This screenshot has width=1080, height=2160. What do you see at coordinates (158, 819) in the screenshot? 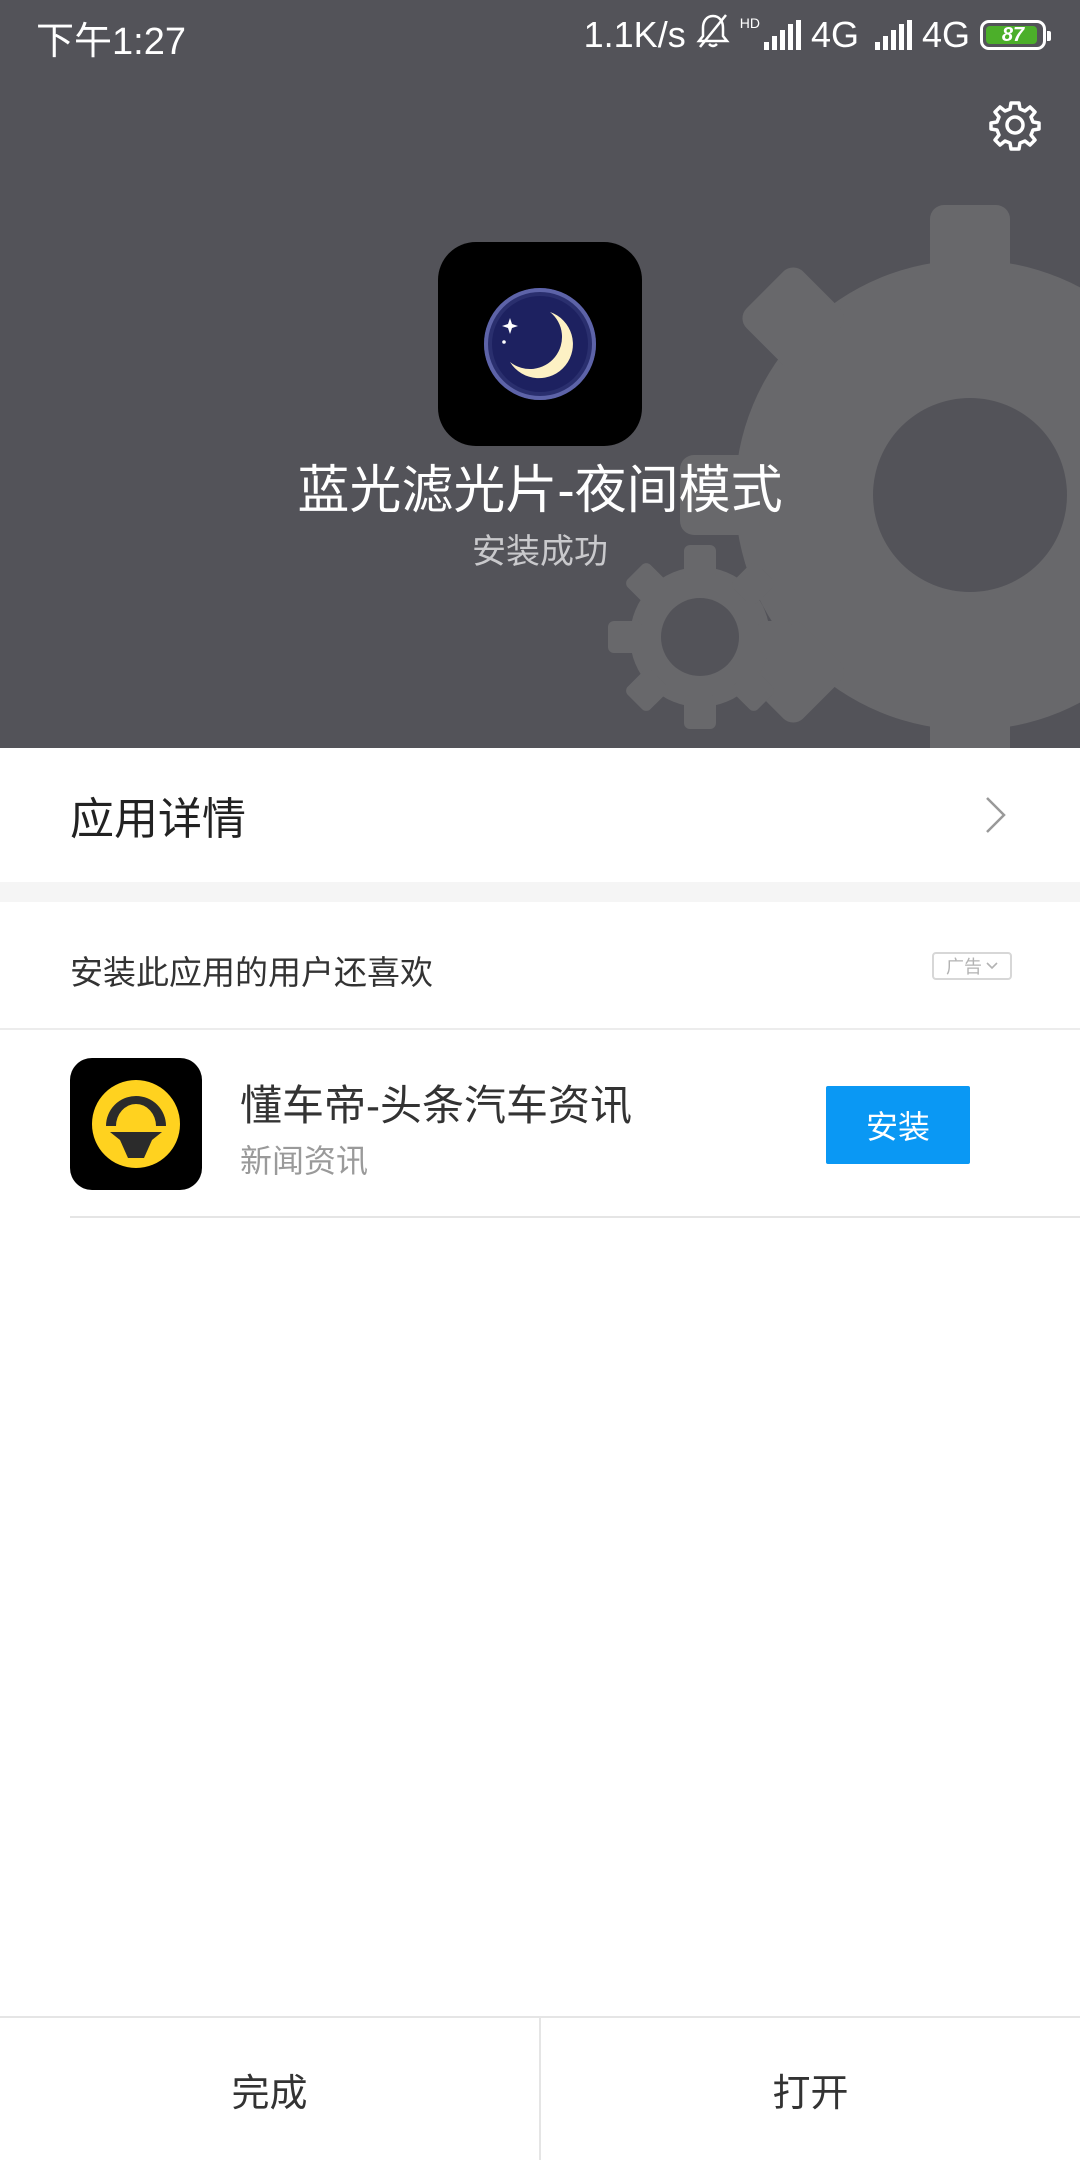
I see `app-details-label: 应用详情` at bounding box center [158, 819].